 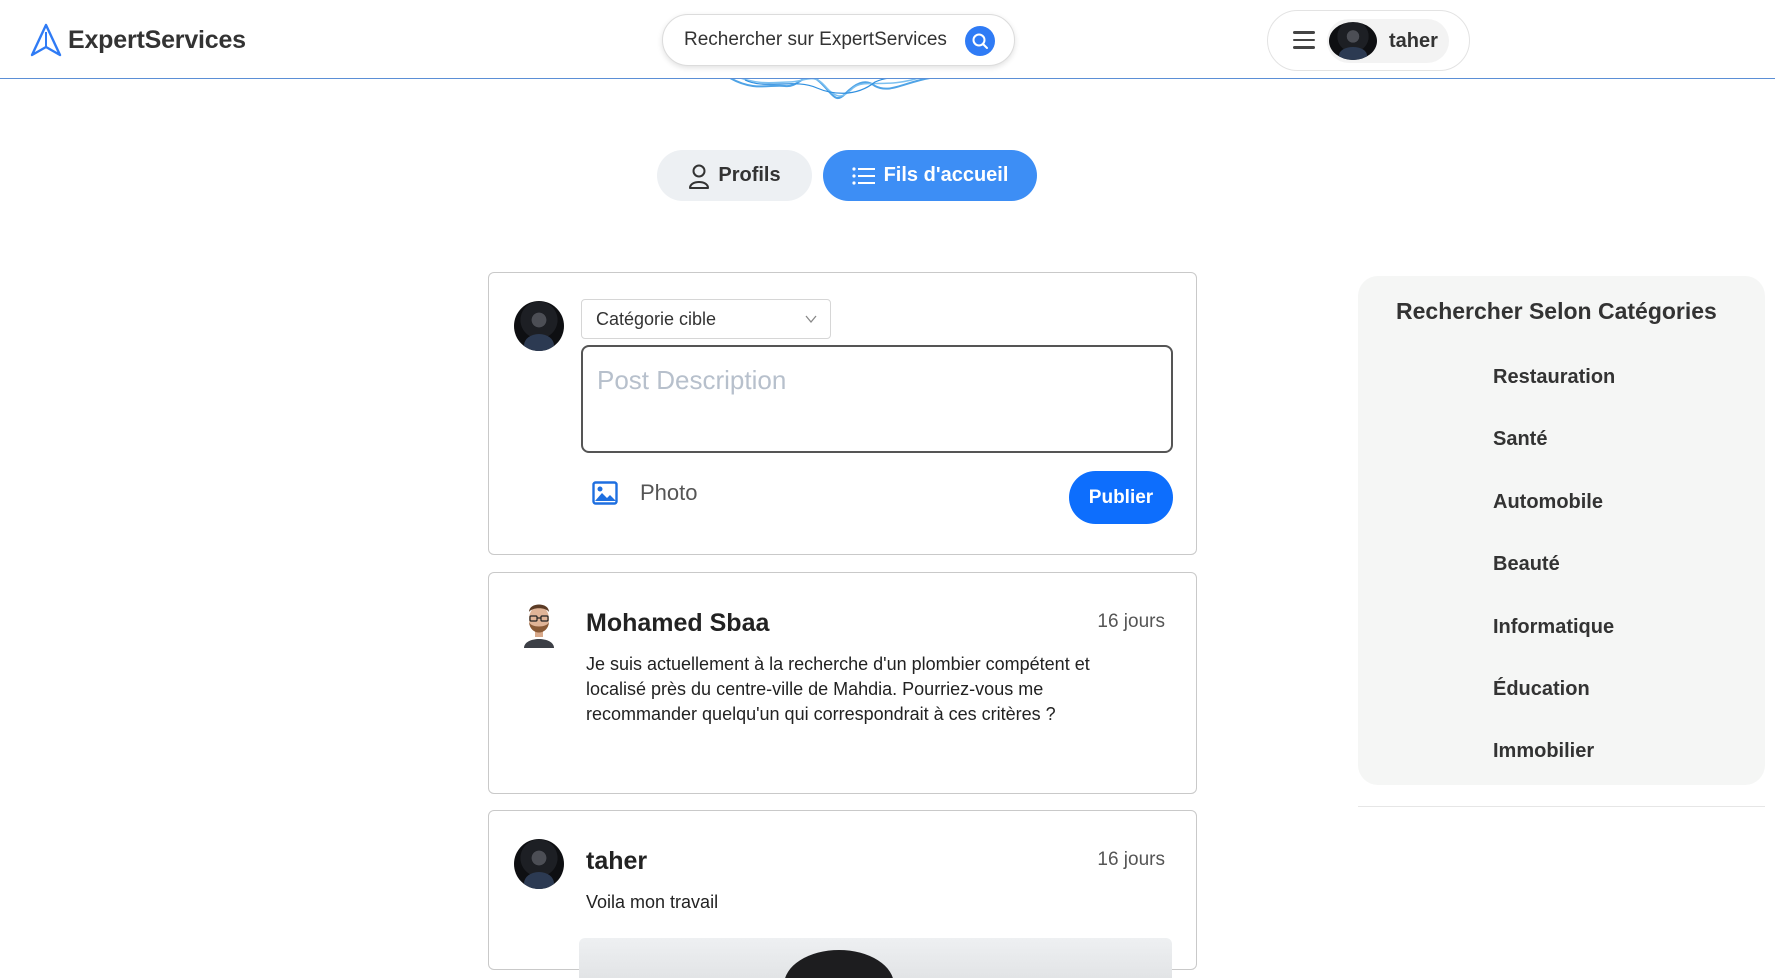 I want to click on user-menu: taher, so click(x=1368, y=40).